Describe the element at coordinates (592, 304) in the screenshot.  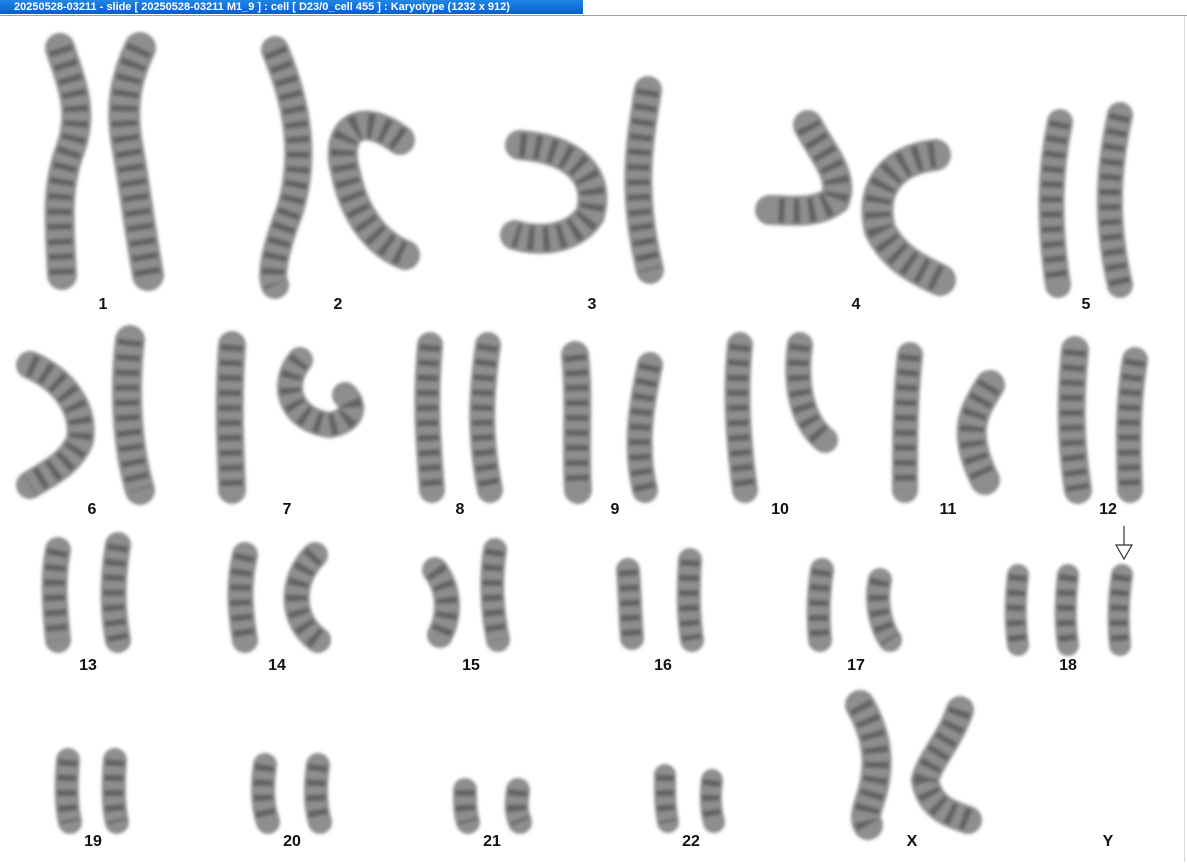
I see `label-chr-3: 3` at that location.